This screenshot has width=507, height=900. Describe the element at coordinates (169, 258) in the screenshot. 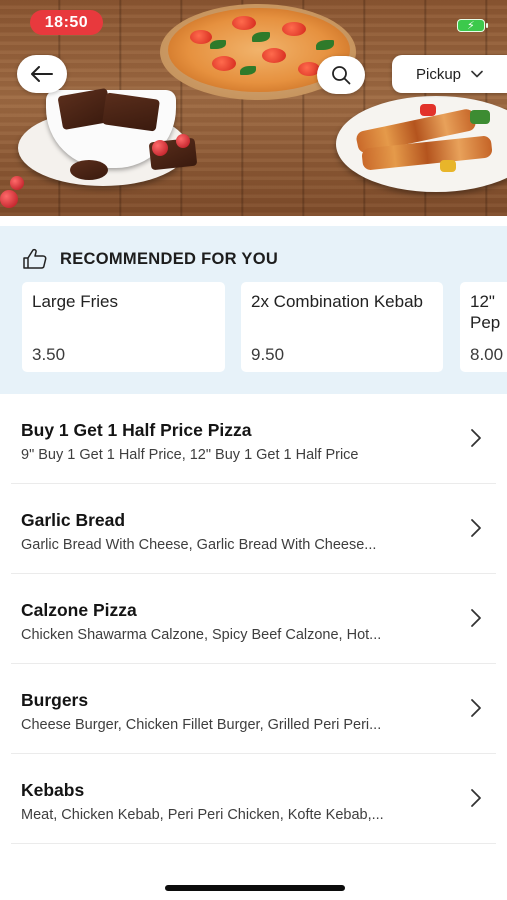

I see `recommended-title: RECOMMENDED FOR YOU` at that location.